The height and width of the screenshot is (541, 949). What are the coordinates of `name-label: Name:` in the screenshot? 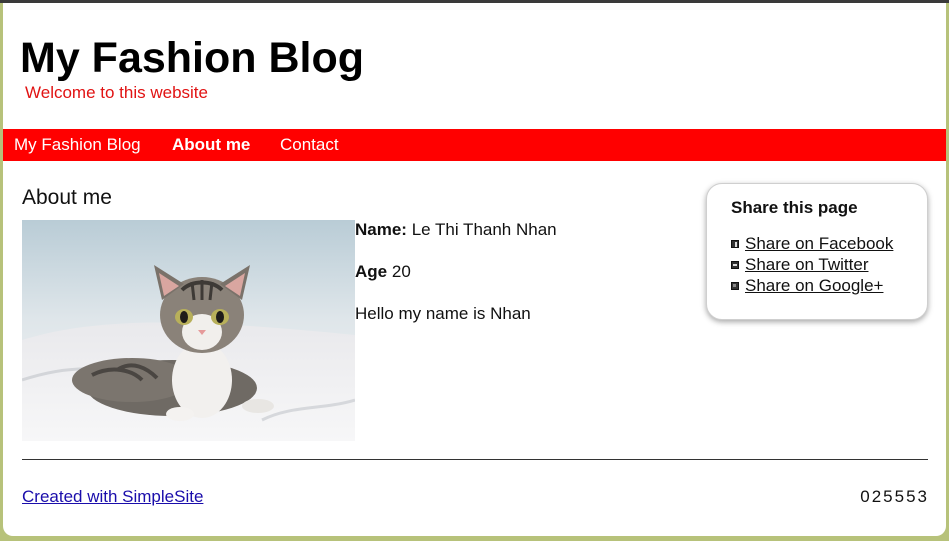 It's located at (381, 229).